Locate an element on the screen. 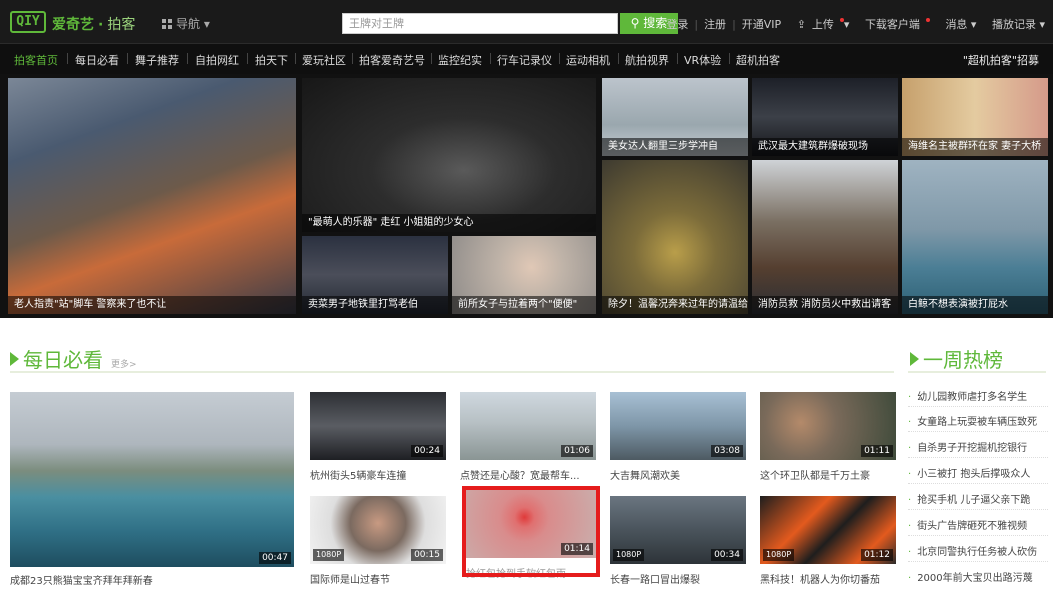 The width and height of the screenshot is (1053, 603). video-title: 成都23只熊猫宝宝齐拜年拜新春 is located at coordinates (152, 579).